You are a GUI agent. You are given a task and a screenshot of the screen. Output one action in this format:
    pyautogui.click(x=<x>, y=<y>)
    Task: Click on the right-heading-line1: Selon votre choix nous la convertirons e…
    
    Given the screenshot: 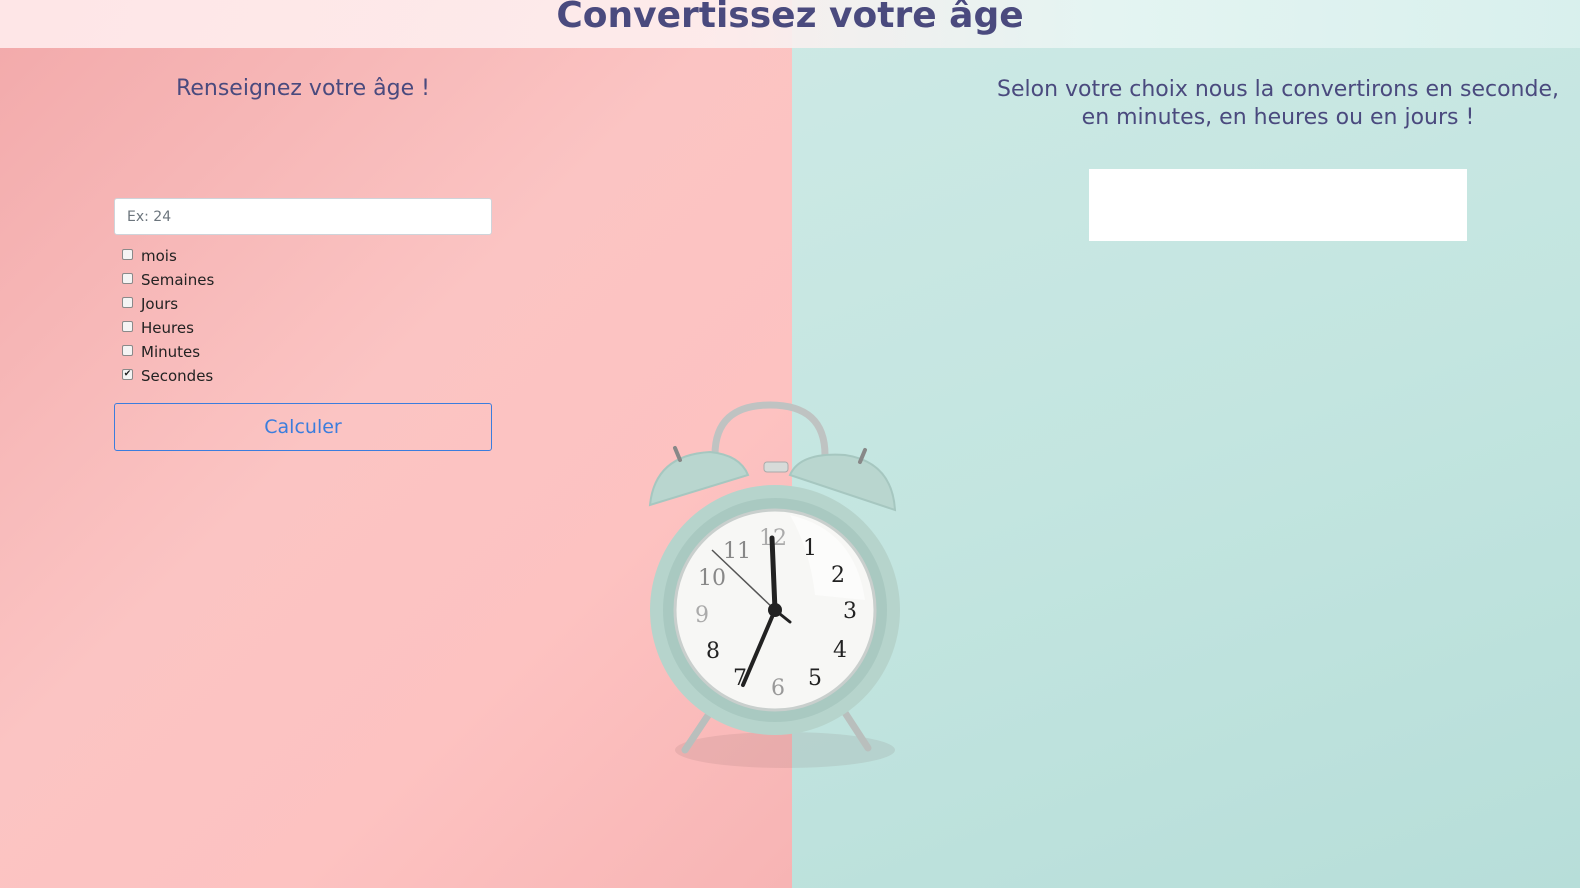 What is the action you would take?
    pyautogui.click(x=1278, y=89)
    